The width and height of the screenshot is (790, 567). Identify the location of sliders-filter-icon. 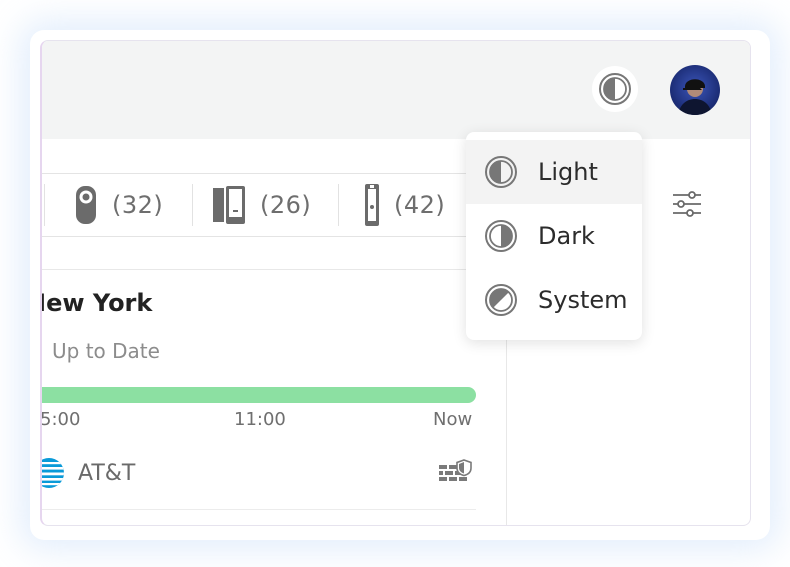
(687, 204).